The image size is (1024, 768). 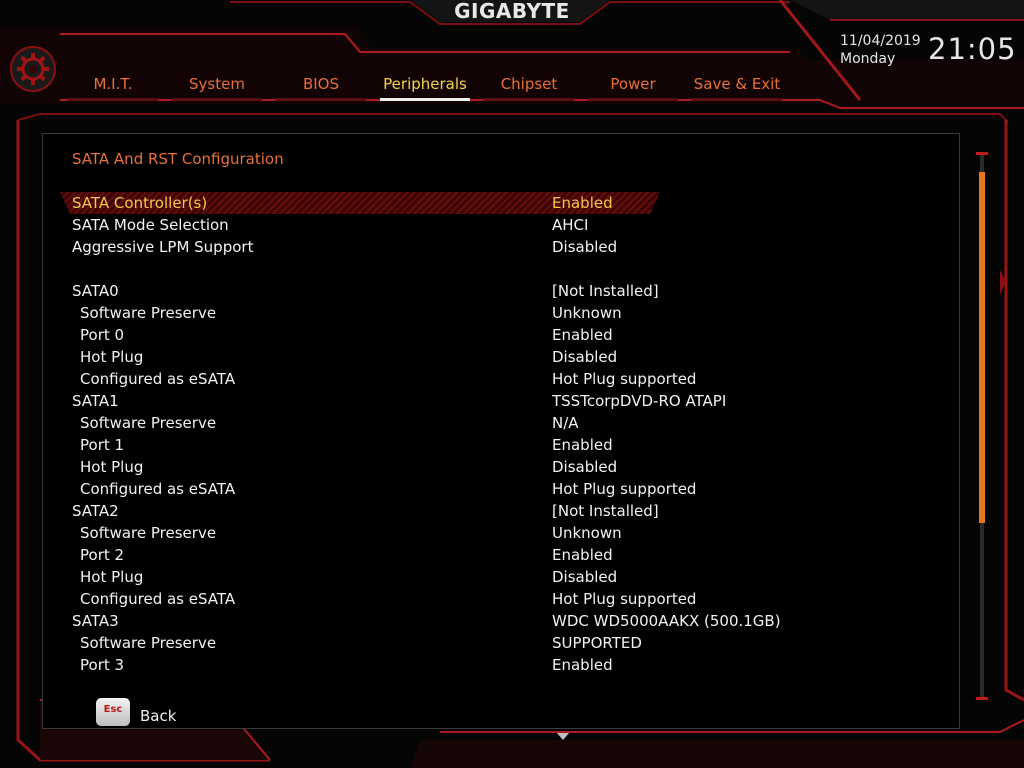 I want to click on tab-power: Power, so click(x=633, y=85).